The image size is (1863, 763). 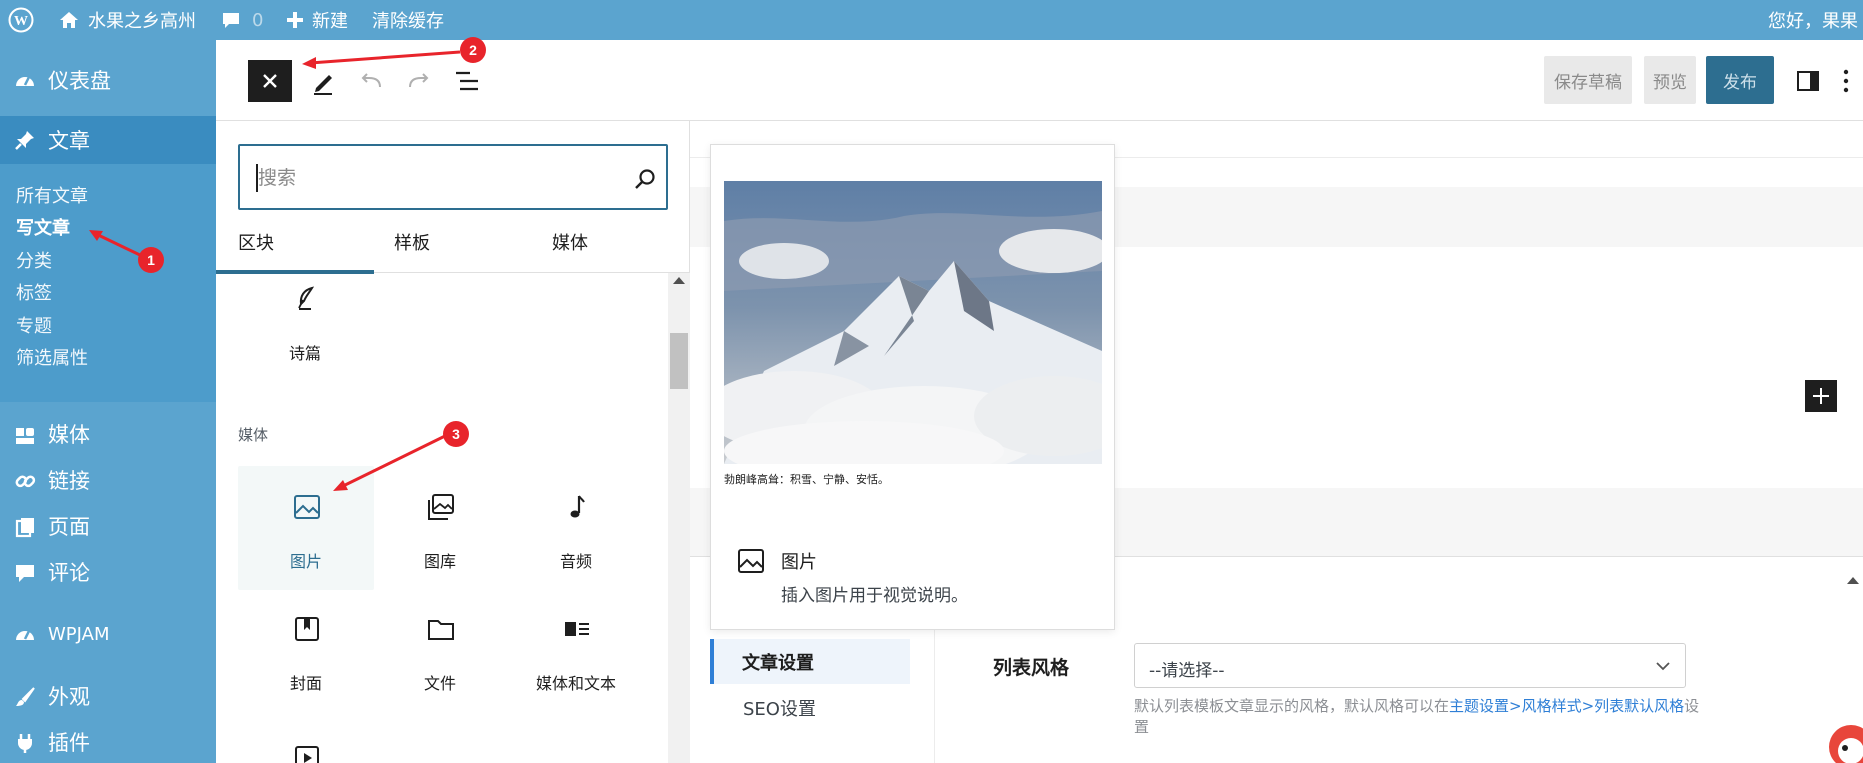 I want to click on block-gallery: 图库, so click(x=440, y=528).